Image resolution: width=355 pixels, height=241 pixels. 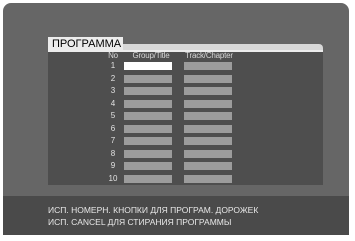 What do you see at coordinates (209, 55) in the screenshot?
I see `column-header-track-chapter: Track/Chapter` at bounding box center [209, 55].